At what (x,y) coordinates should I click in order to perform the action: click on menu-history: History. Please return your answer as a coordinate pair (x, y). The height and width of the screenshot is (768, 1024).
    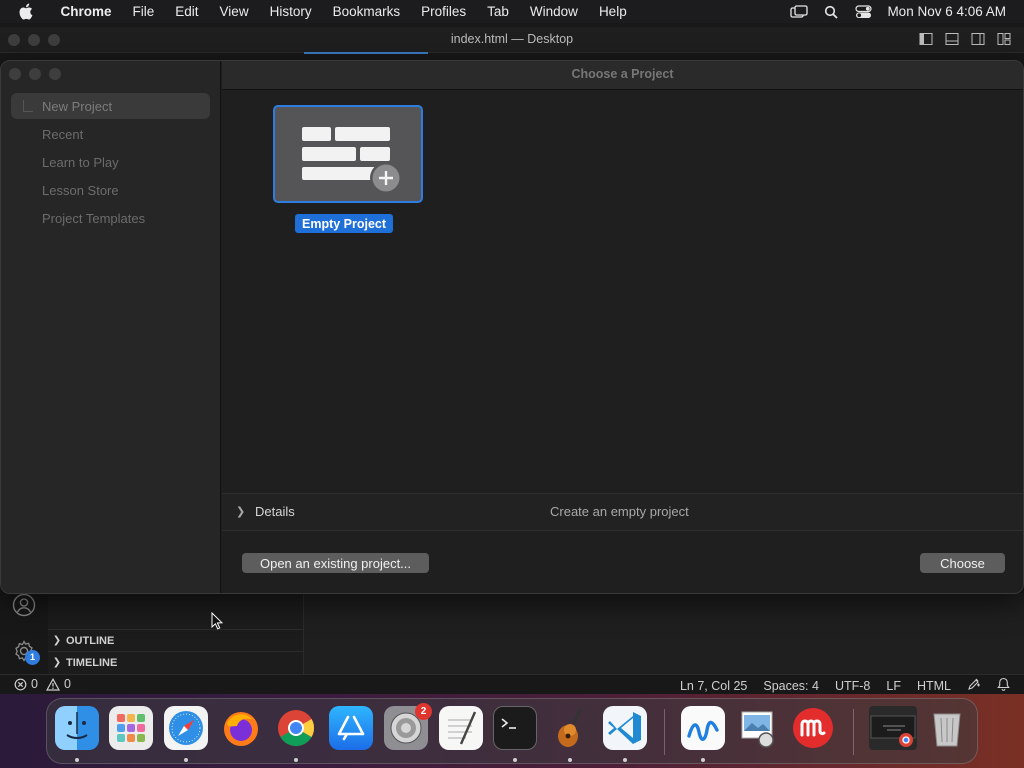
    Looking at the image, I should click on (290, 11).